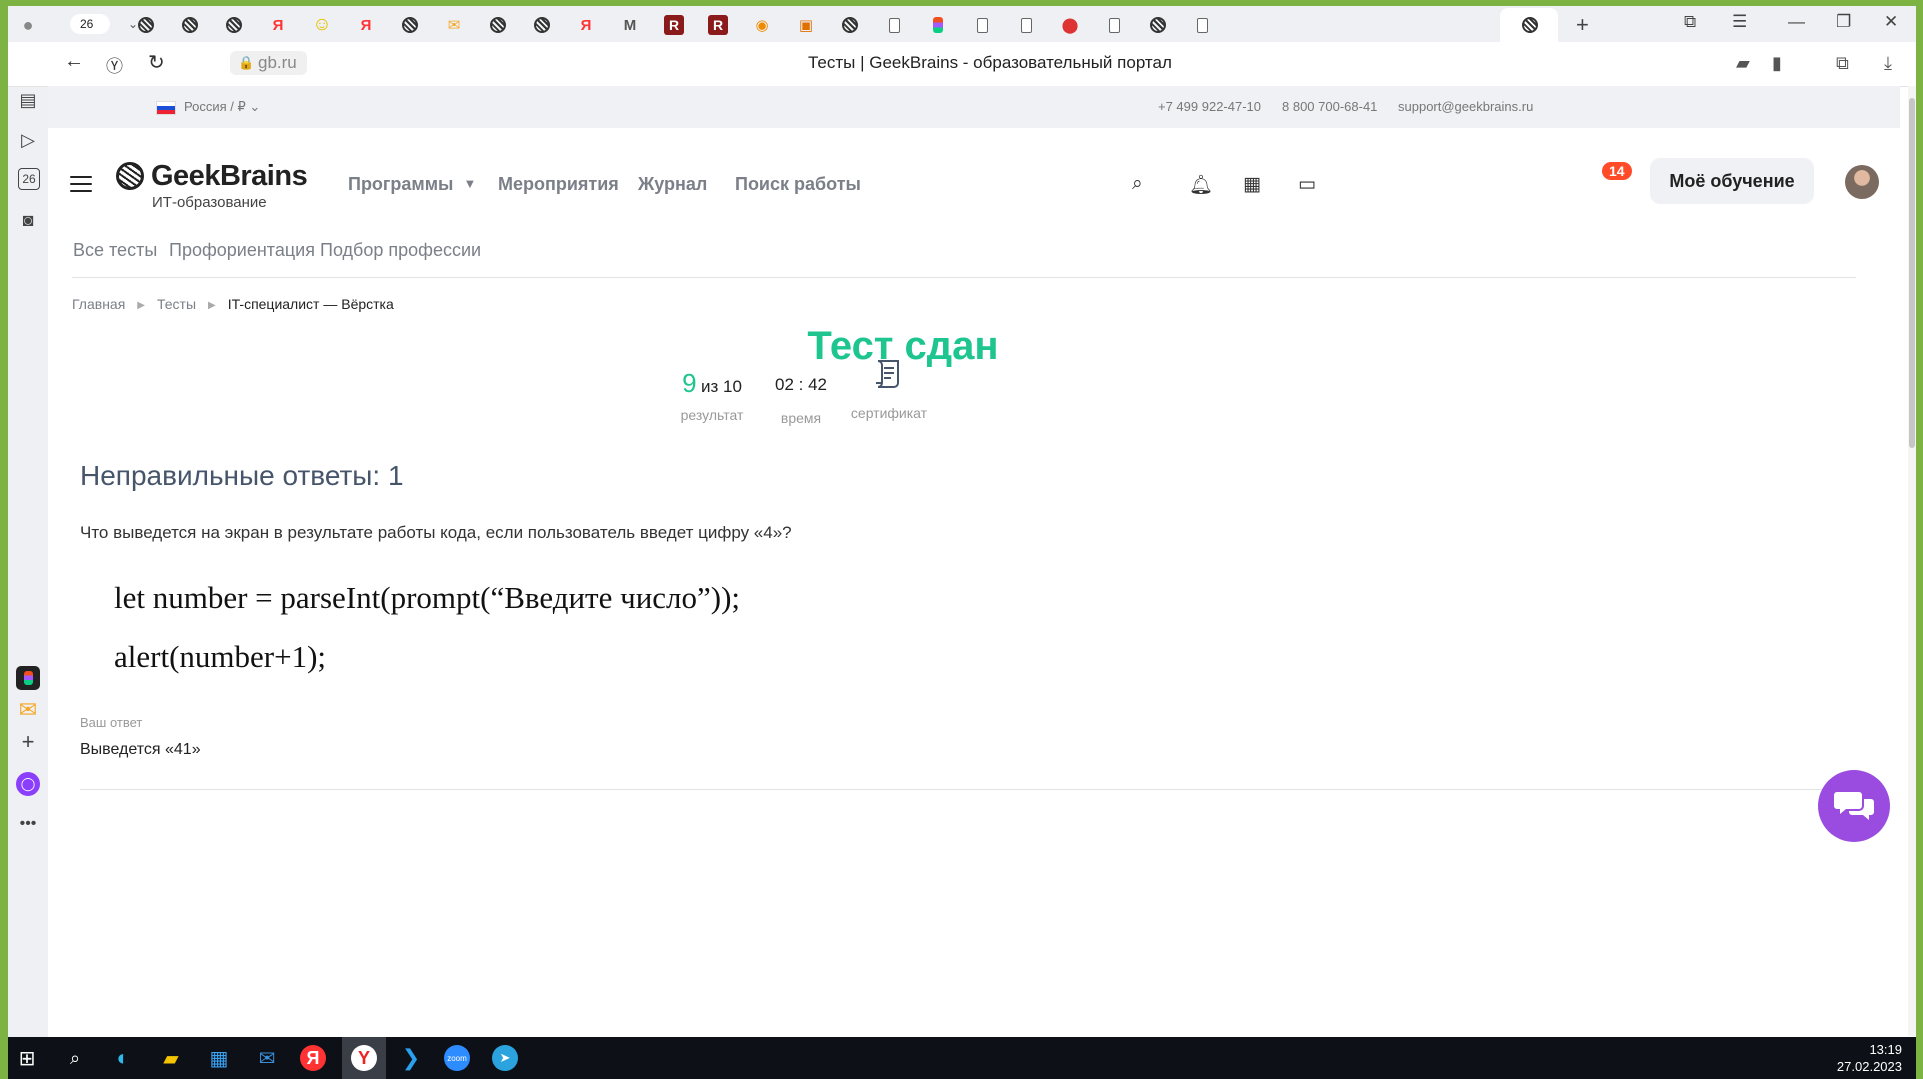 Image resolution: width=1923 pixels, height=1079 pixels. Describe the element at coordinates (28, 100) in the screenshot. I see `collections-icon: ▤` at that location.